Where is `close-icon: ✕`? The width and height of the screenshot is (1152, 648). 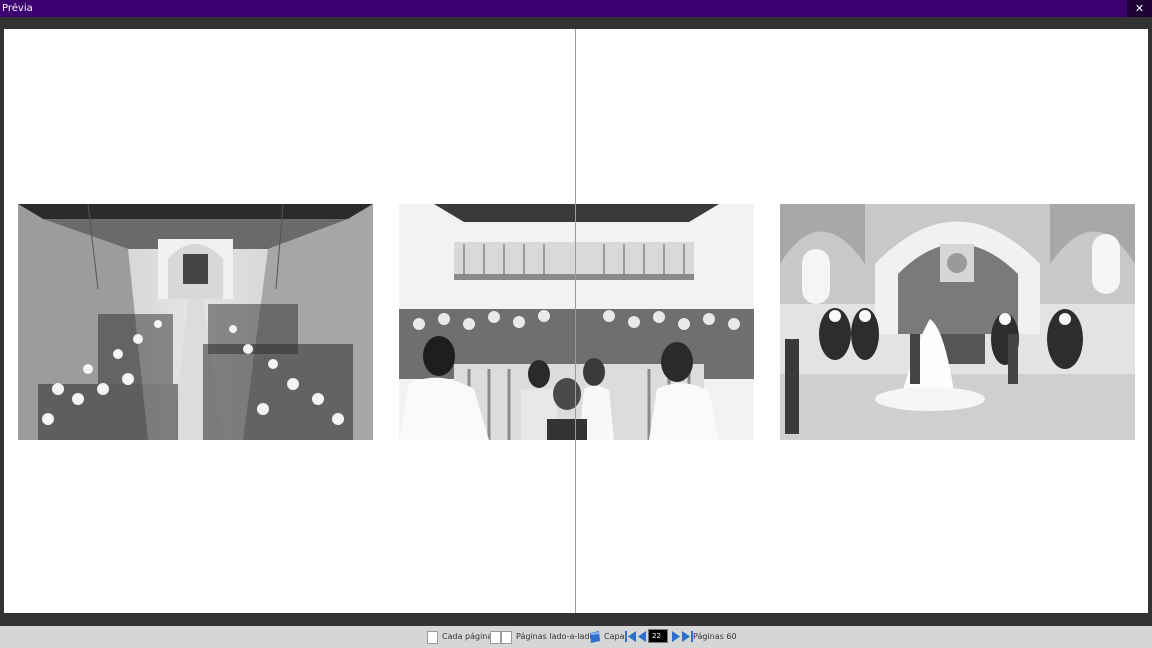 close-icon: ✕ is located at coordinates (1139, 8).